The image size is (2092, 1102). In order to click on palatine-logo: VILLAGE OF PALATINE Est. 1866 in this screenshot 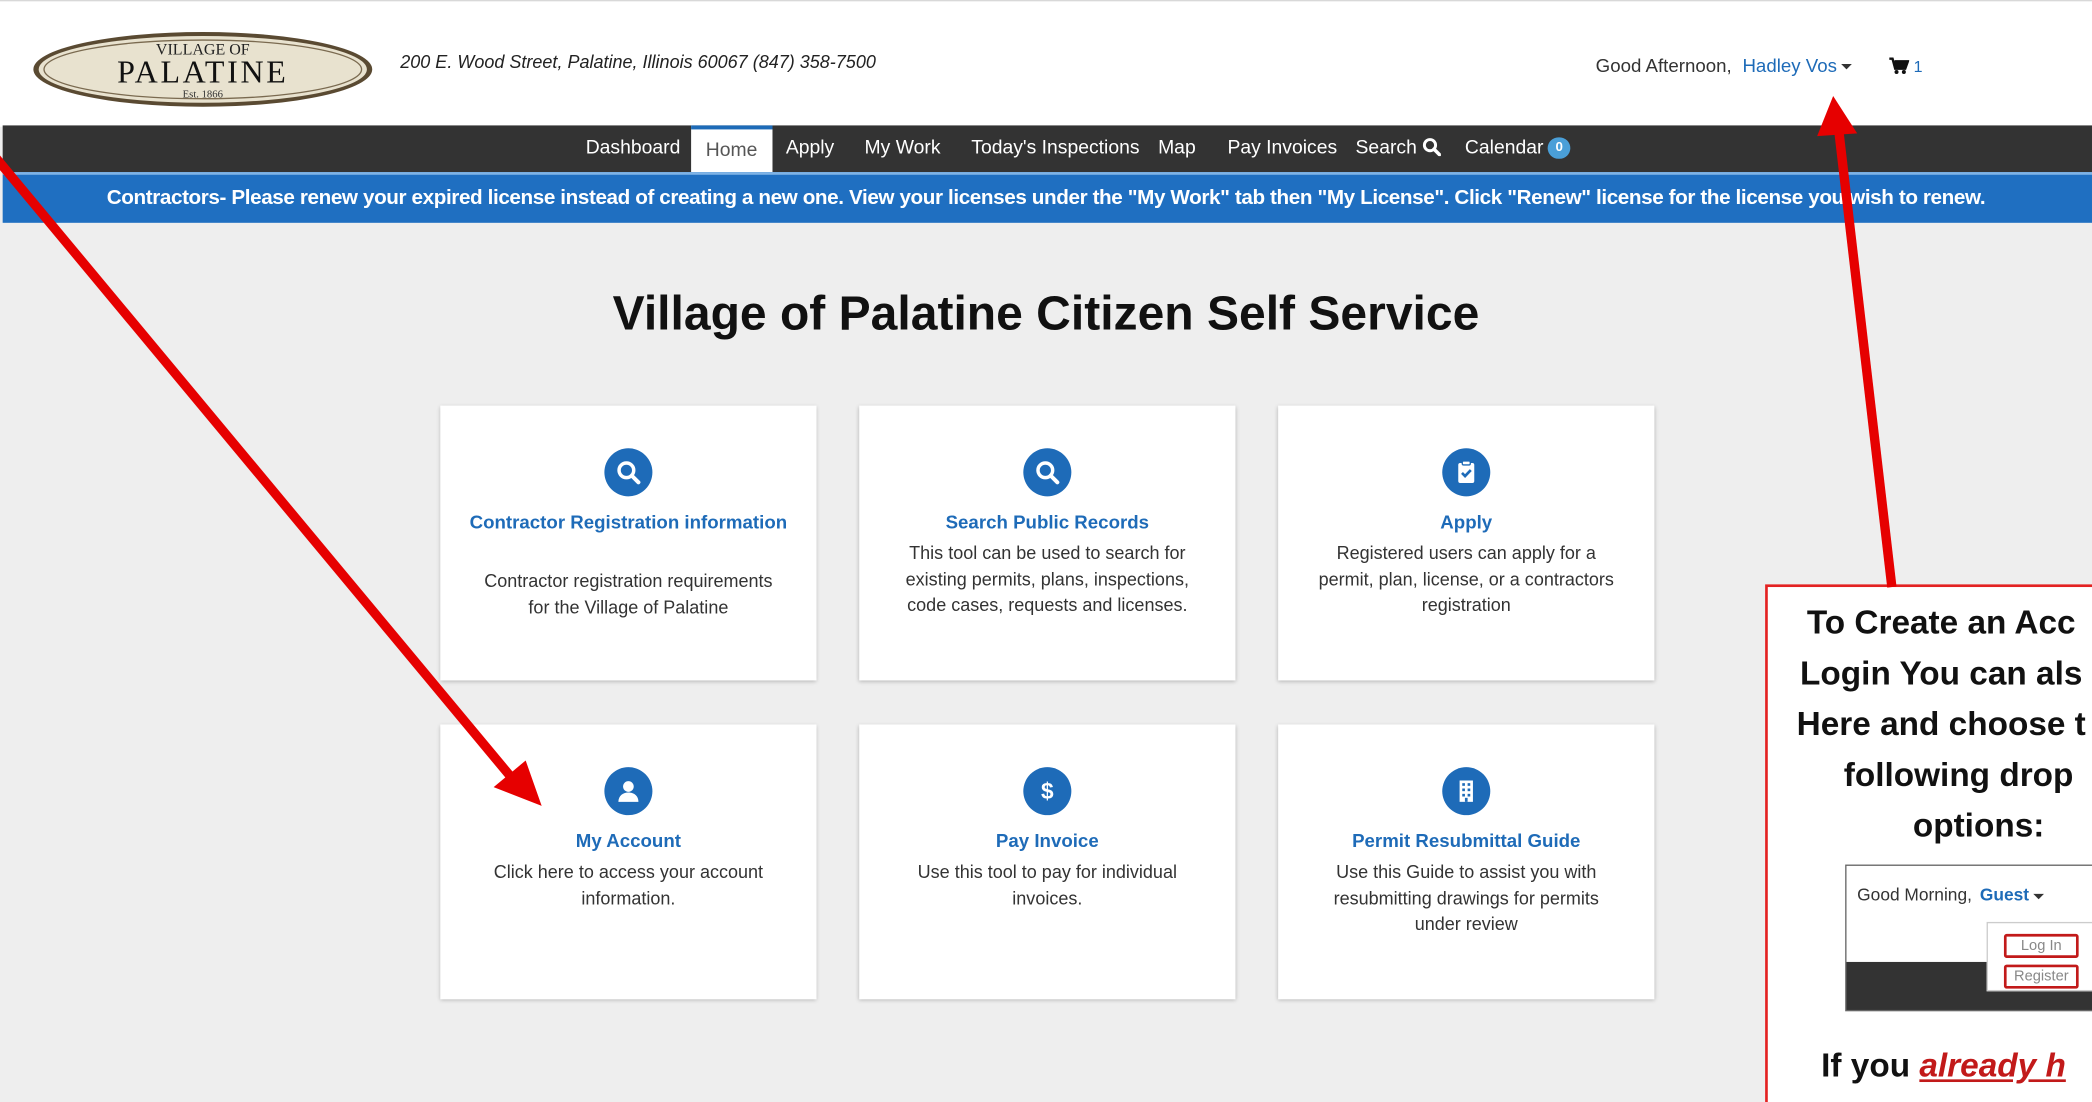, I will do `click(203, 69)`.